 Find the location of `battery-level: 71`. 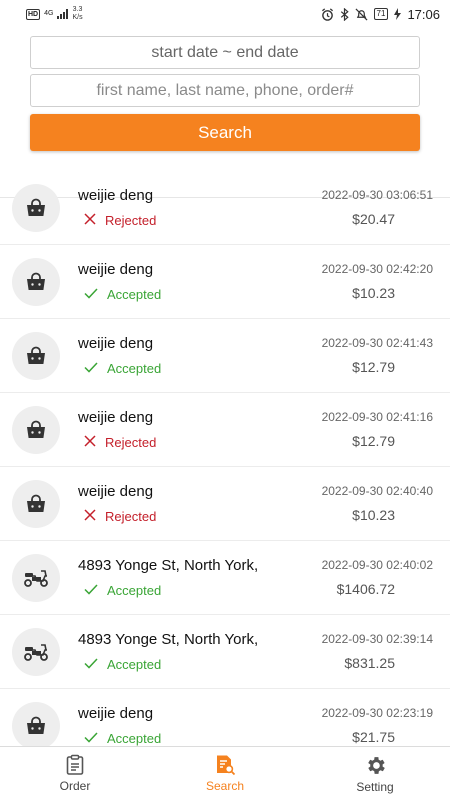

battery-level: 71 is located at coordinates (381, 14).